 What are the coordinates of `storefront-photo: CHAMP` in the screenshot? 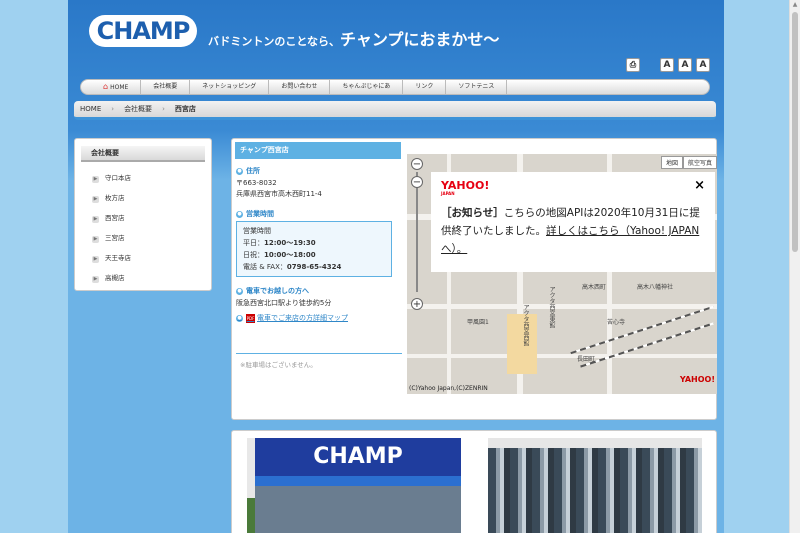 It's located at (354, 485).